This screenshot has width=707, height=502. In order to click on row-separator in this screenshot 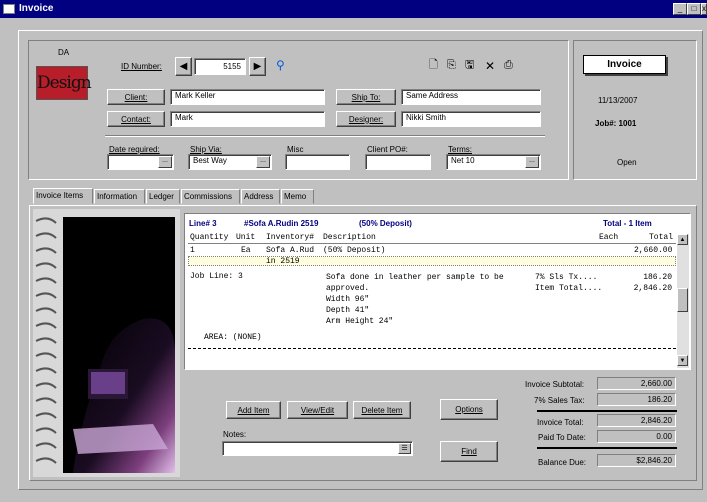, I will do `click(432, 348)`.